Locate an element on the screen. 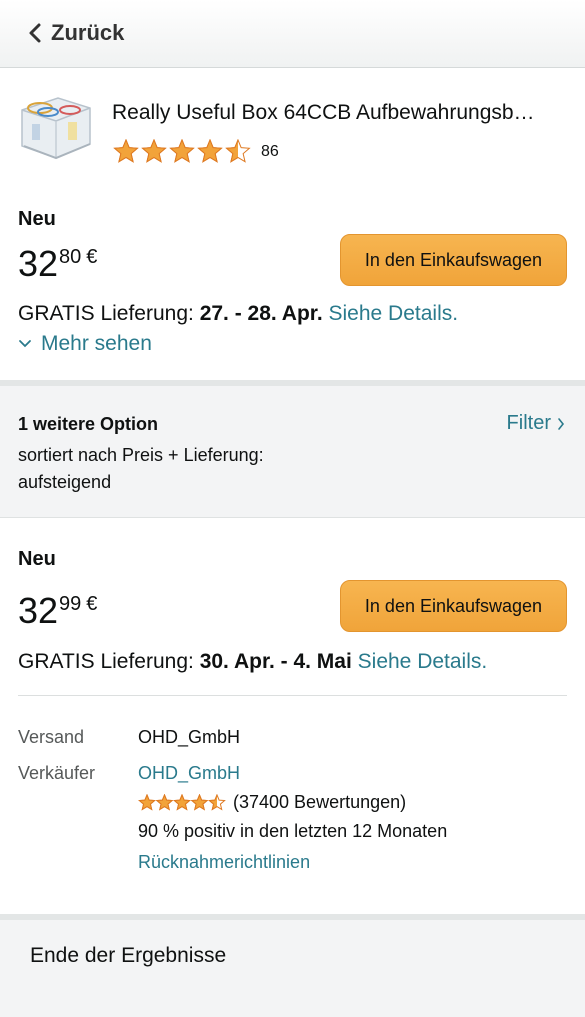  chevron-down-icon is located at coordinates (25, 344).